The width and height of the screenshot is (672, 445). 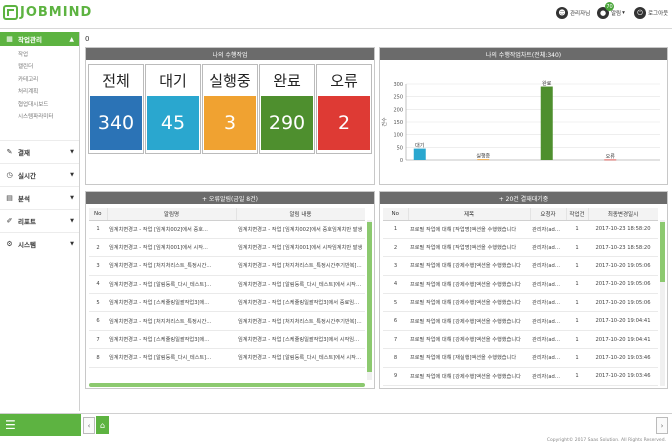 What do you see at coordinates (227, 385) in the screenshot?
I see `alarm-horizontal-scrollbar` at bounding box center [227, 385].